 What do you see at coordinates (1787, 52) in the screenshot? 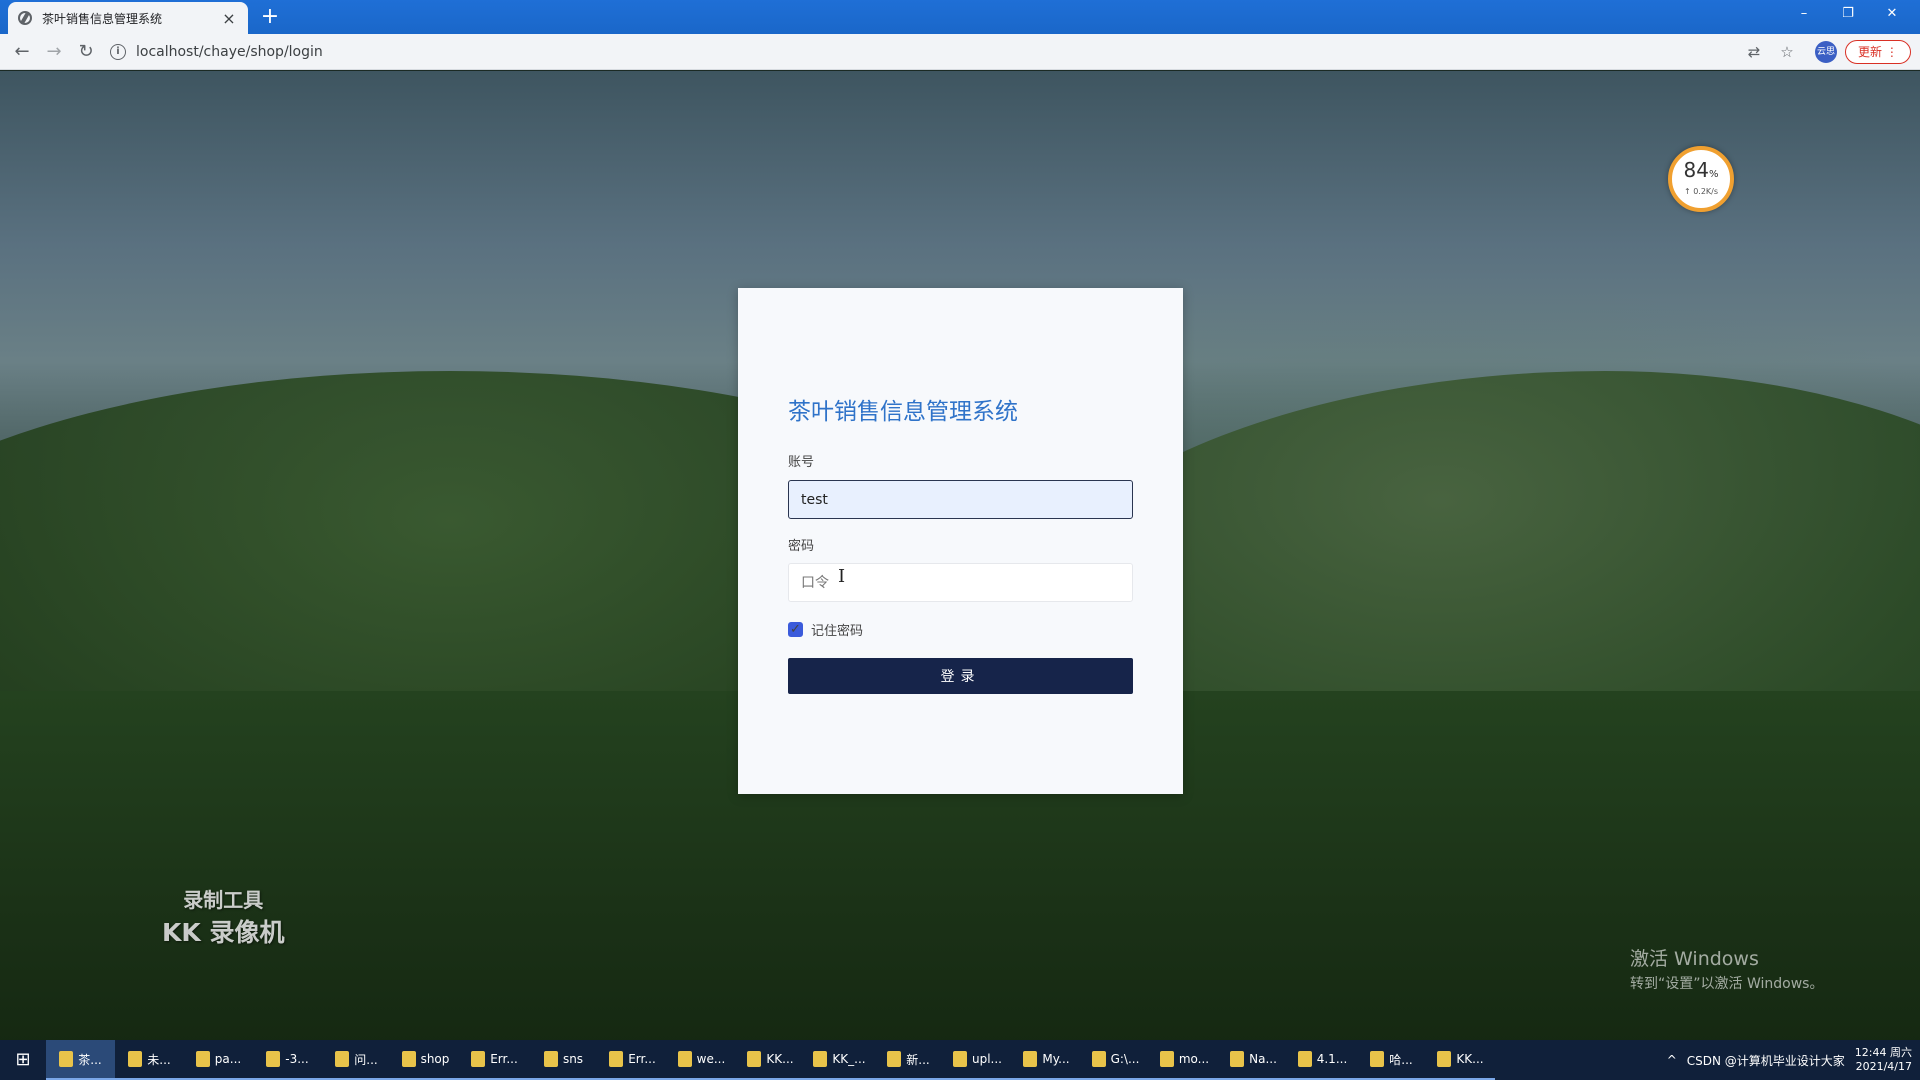
I see `bookmark-star-icon: ☆` at bounding box center [1787, 52].